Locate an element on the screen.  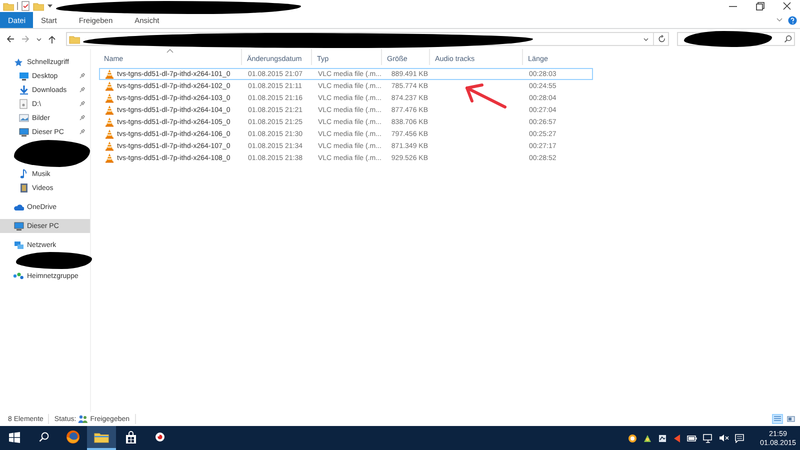
close-icon is located at coordinates (787, 6).